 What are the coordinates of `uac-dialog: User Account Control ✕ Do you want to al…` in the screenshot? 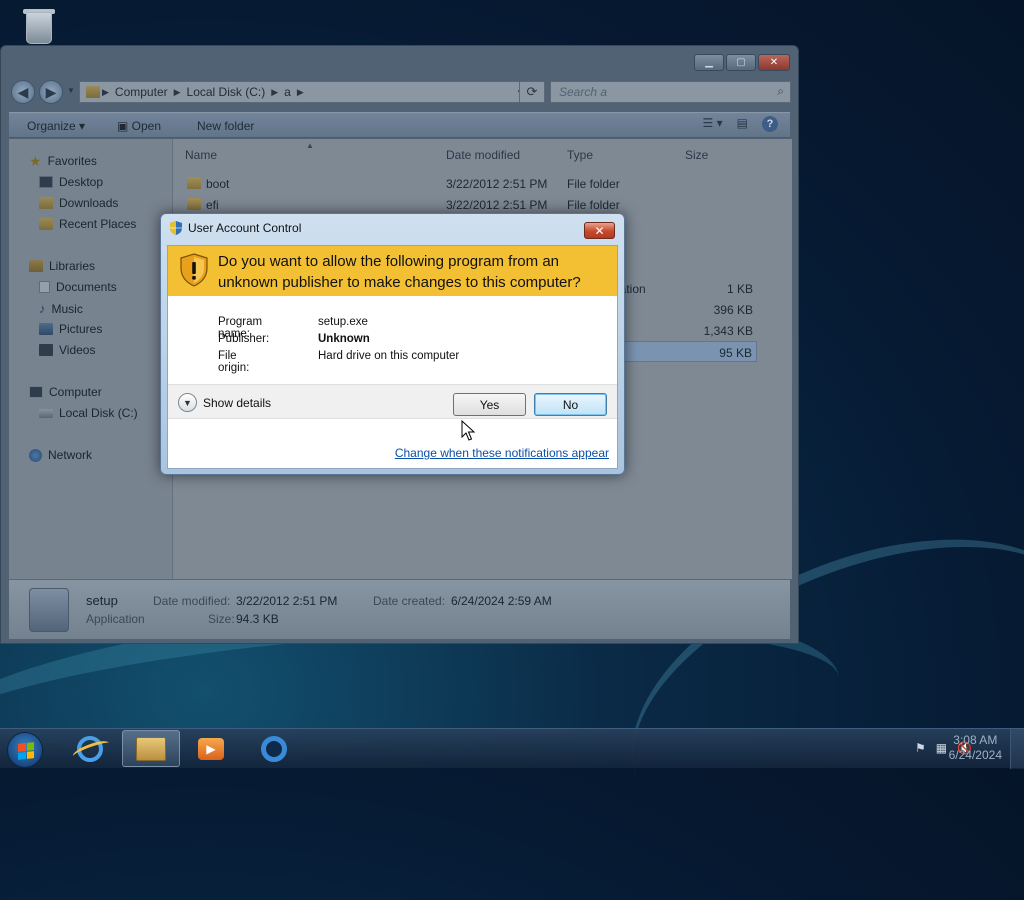 It's located at (392, 344).